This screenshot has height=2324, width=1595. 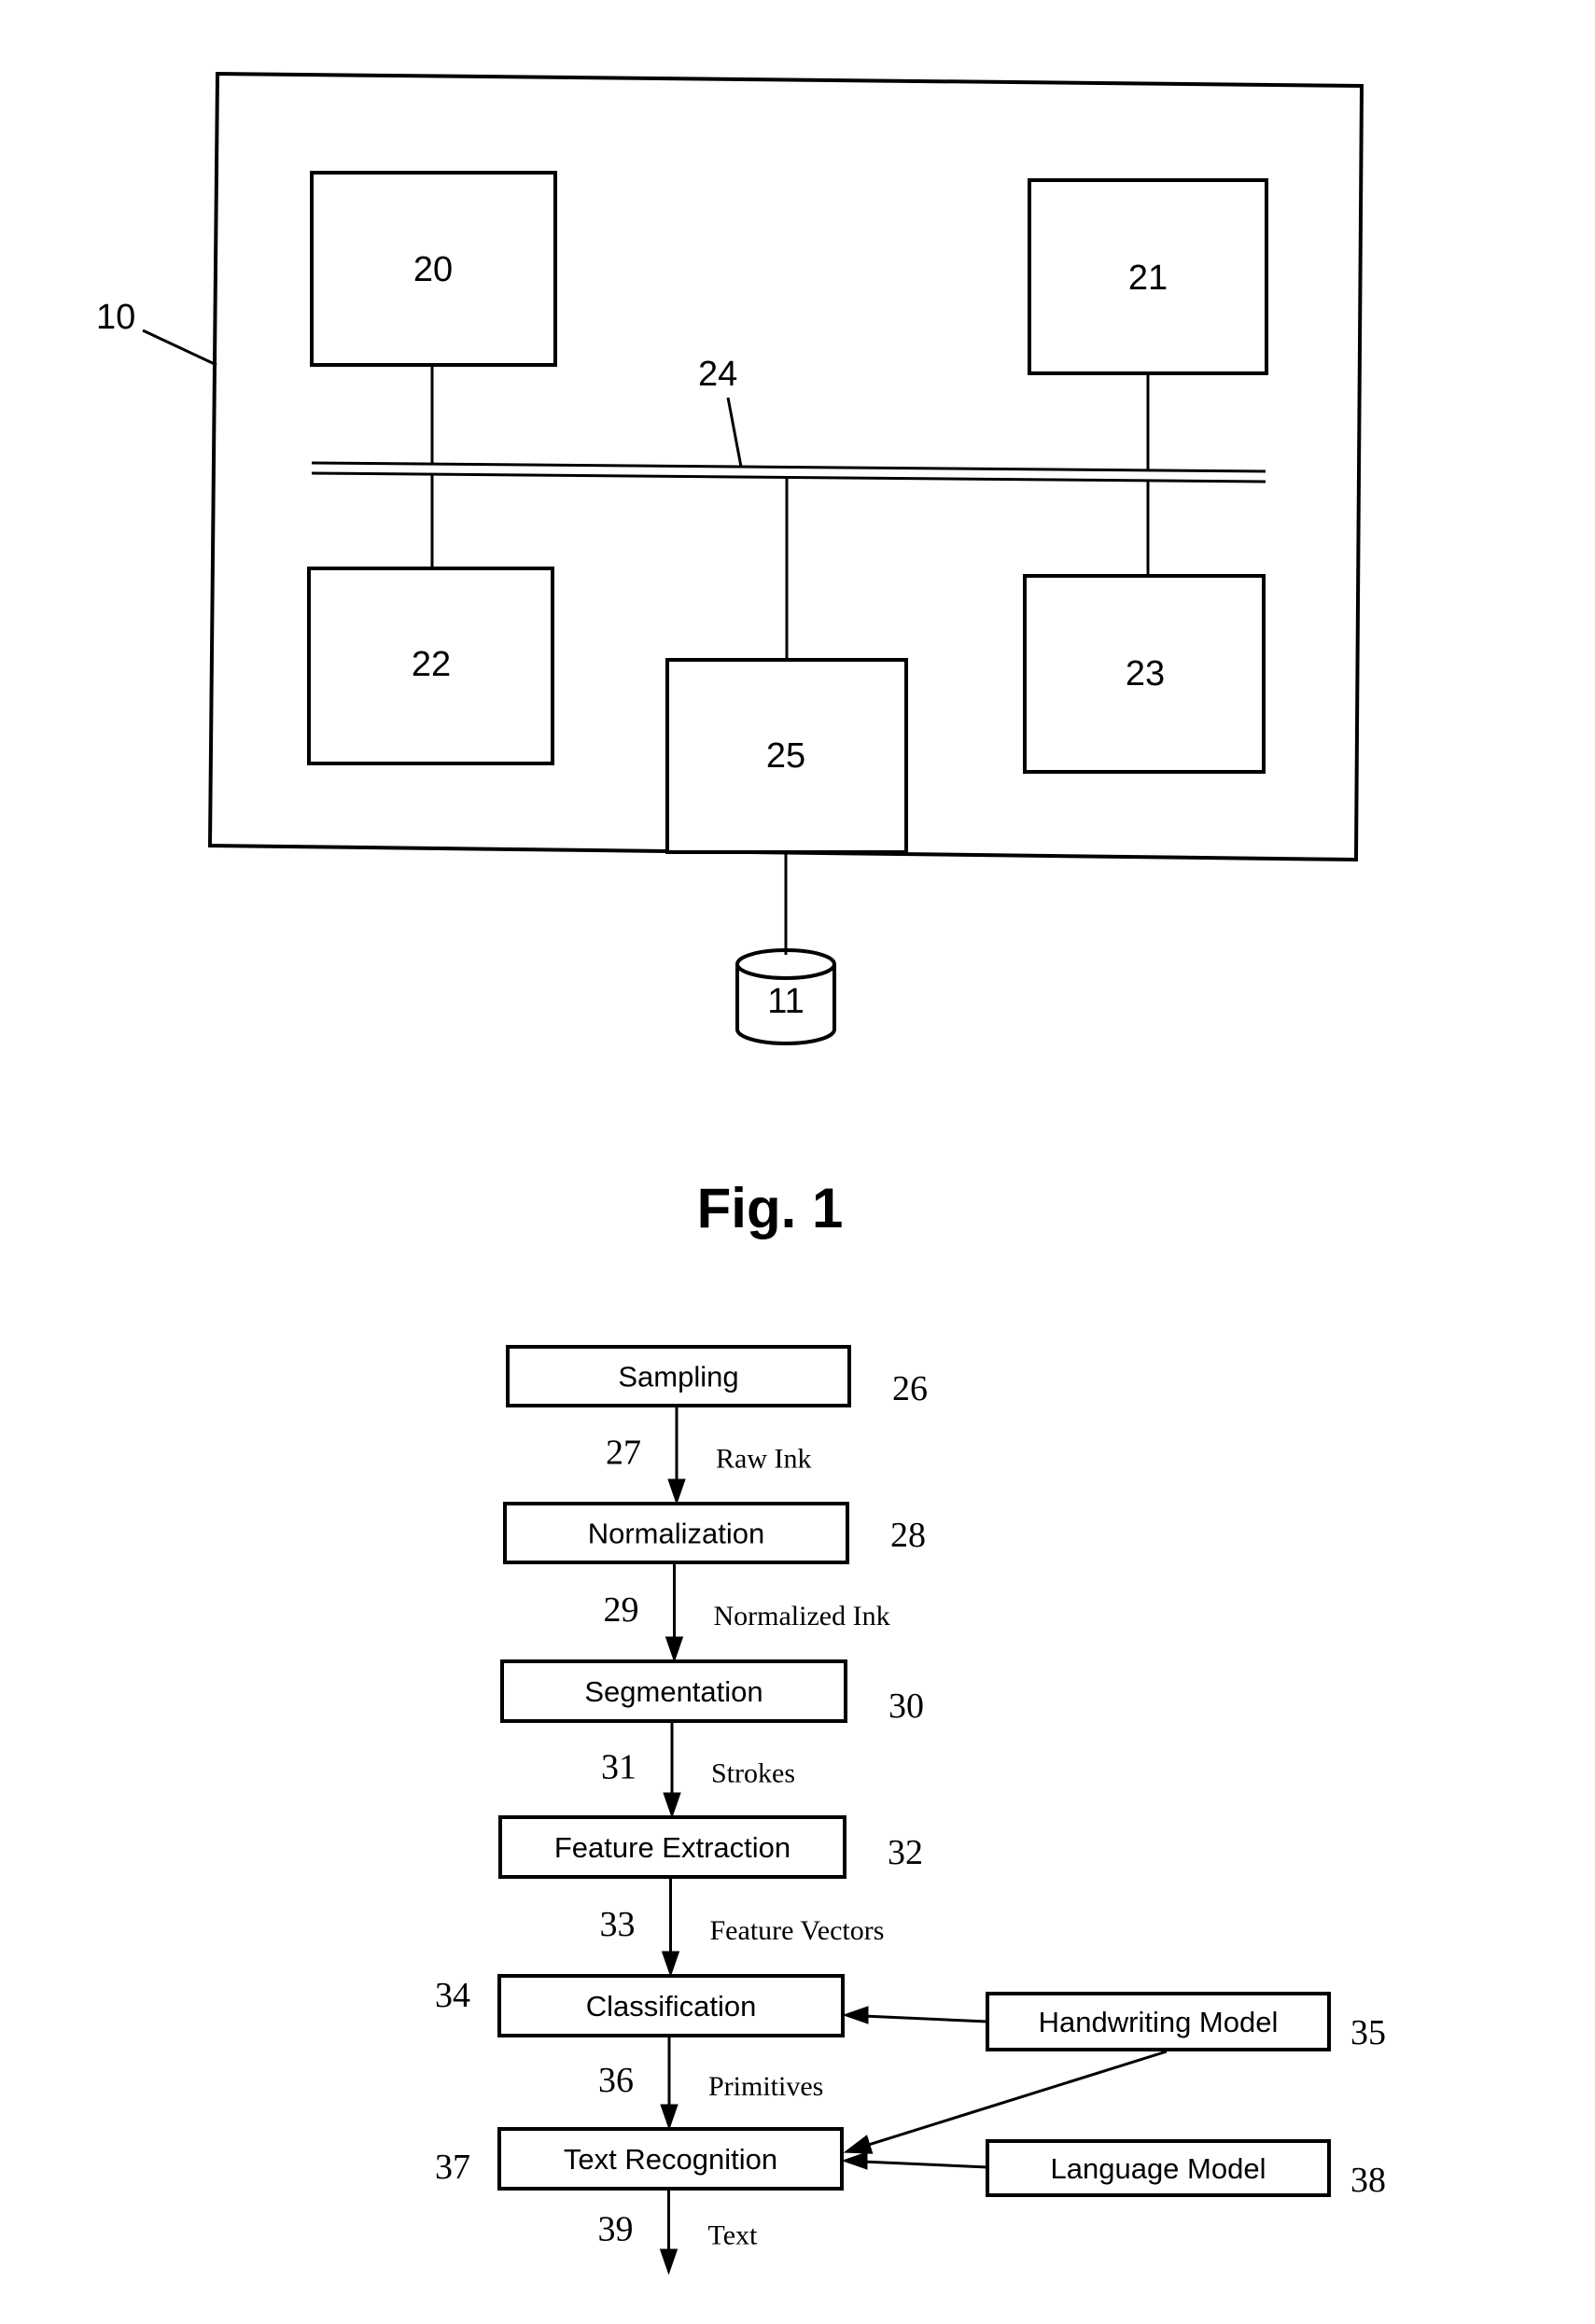 What do you see at coordinates (671, 2159) in the screenshot?
I see `step-label-text-recognition: Text Recognition` at bounding box center [671, 2159].